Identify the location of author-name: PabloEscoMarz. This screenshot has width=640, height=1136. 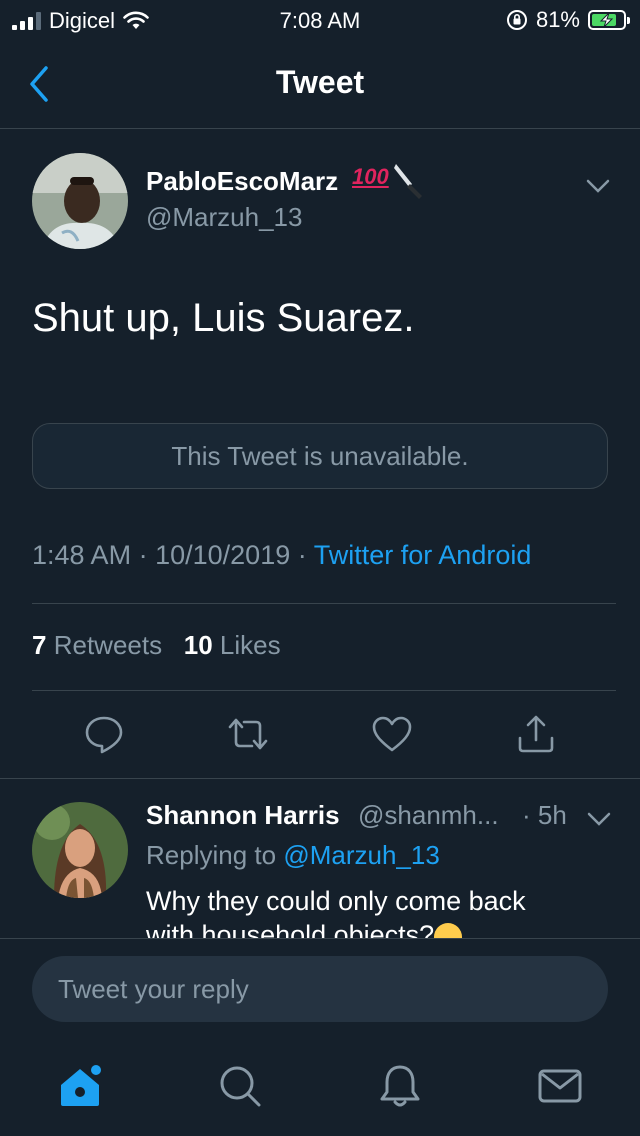
(242, 181).